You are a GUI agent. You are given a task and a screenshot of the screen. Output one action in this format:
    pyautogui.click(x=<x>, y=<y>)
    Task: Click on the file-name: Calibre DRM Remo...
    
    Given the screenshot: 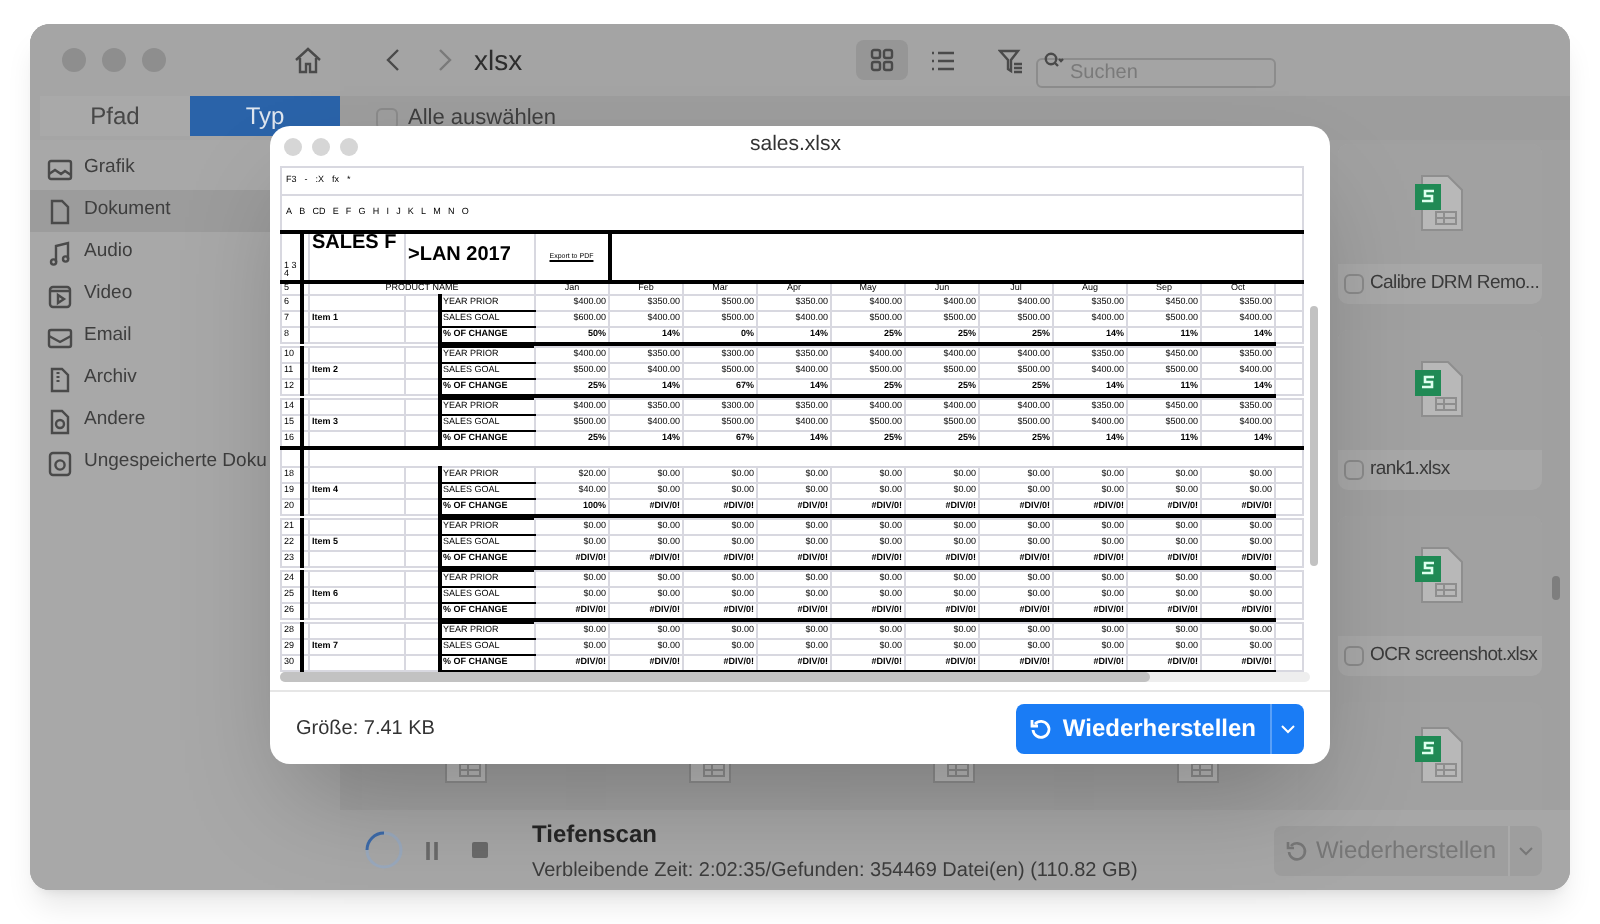 What is the action you would take?
    pyautogui.click(x=1455, y=283)
    